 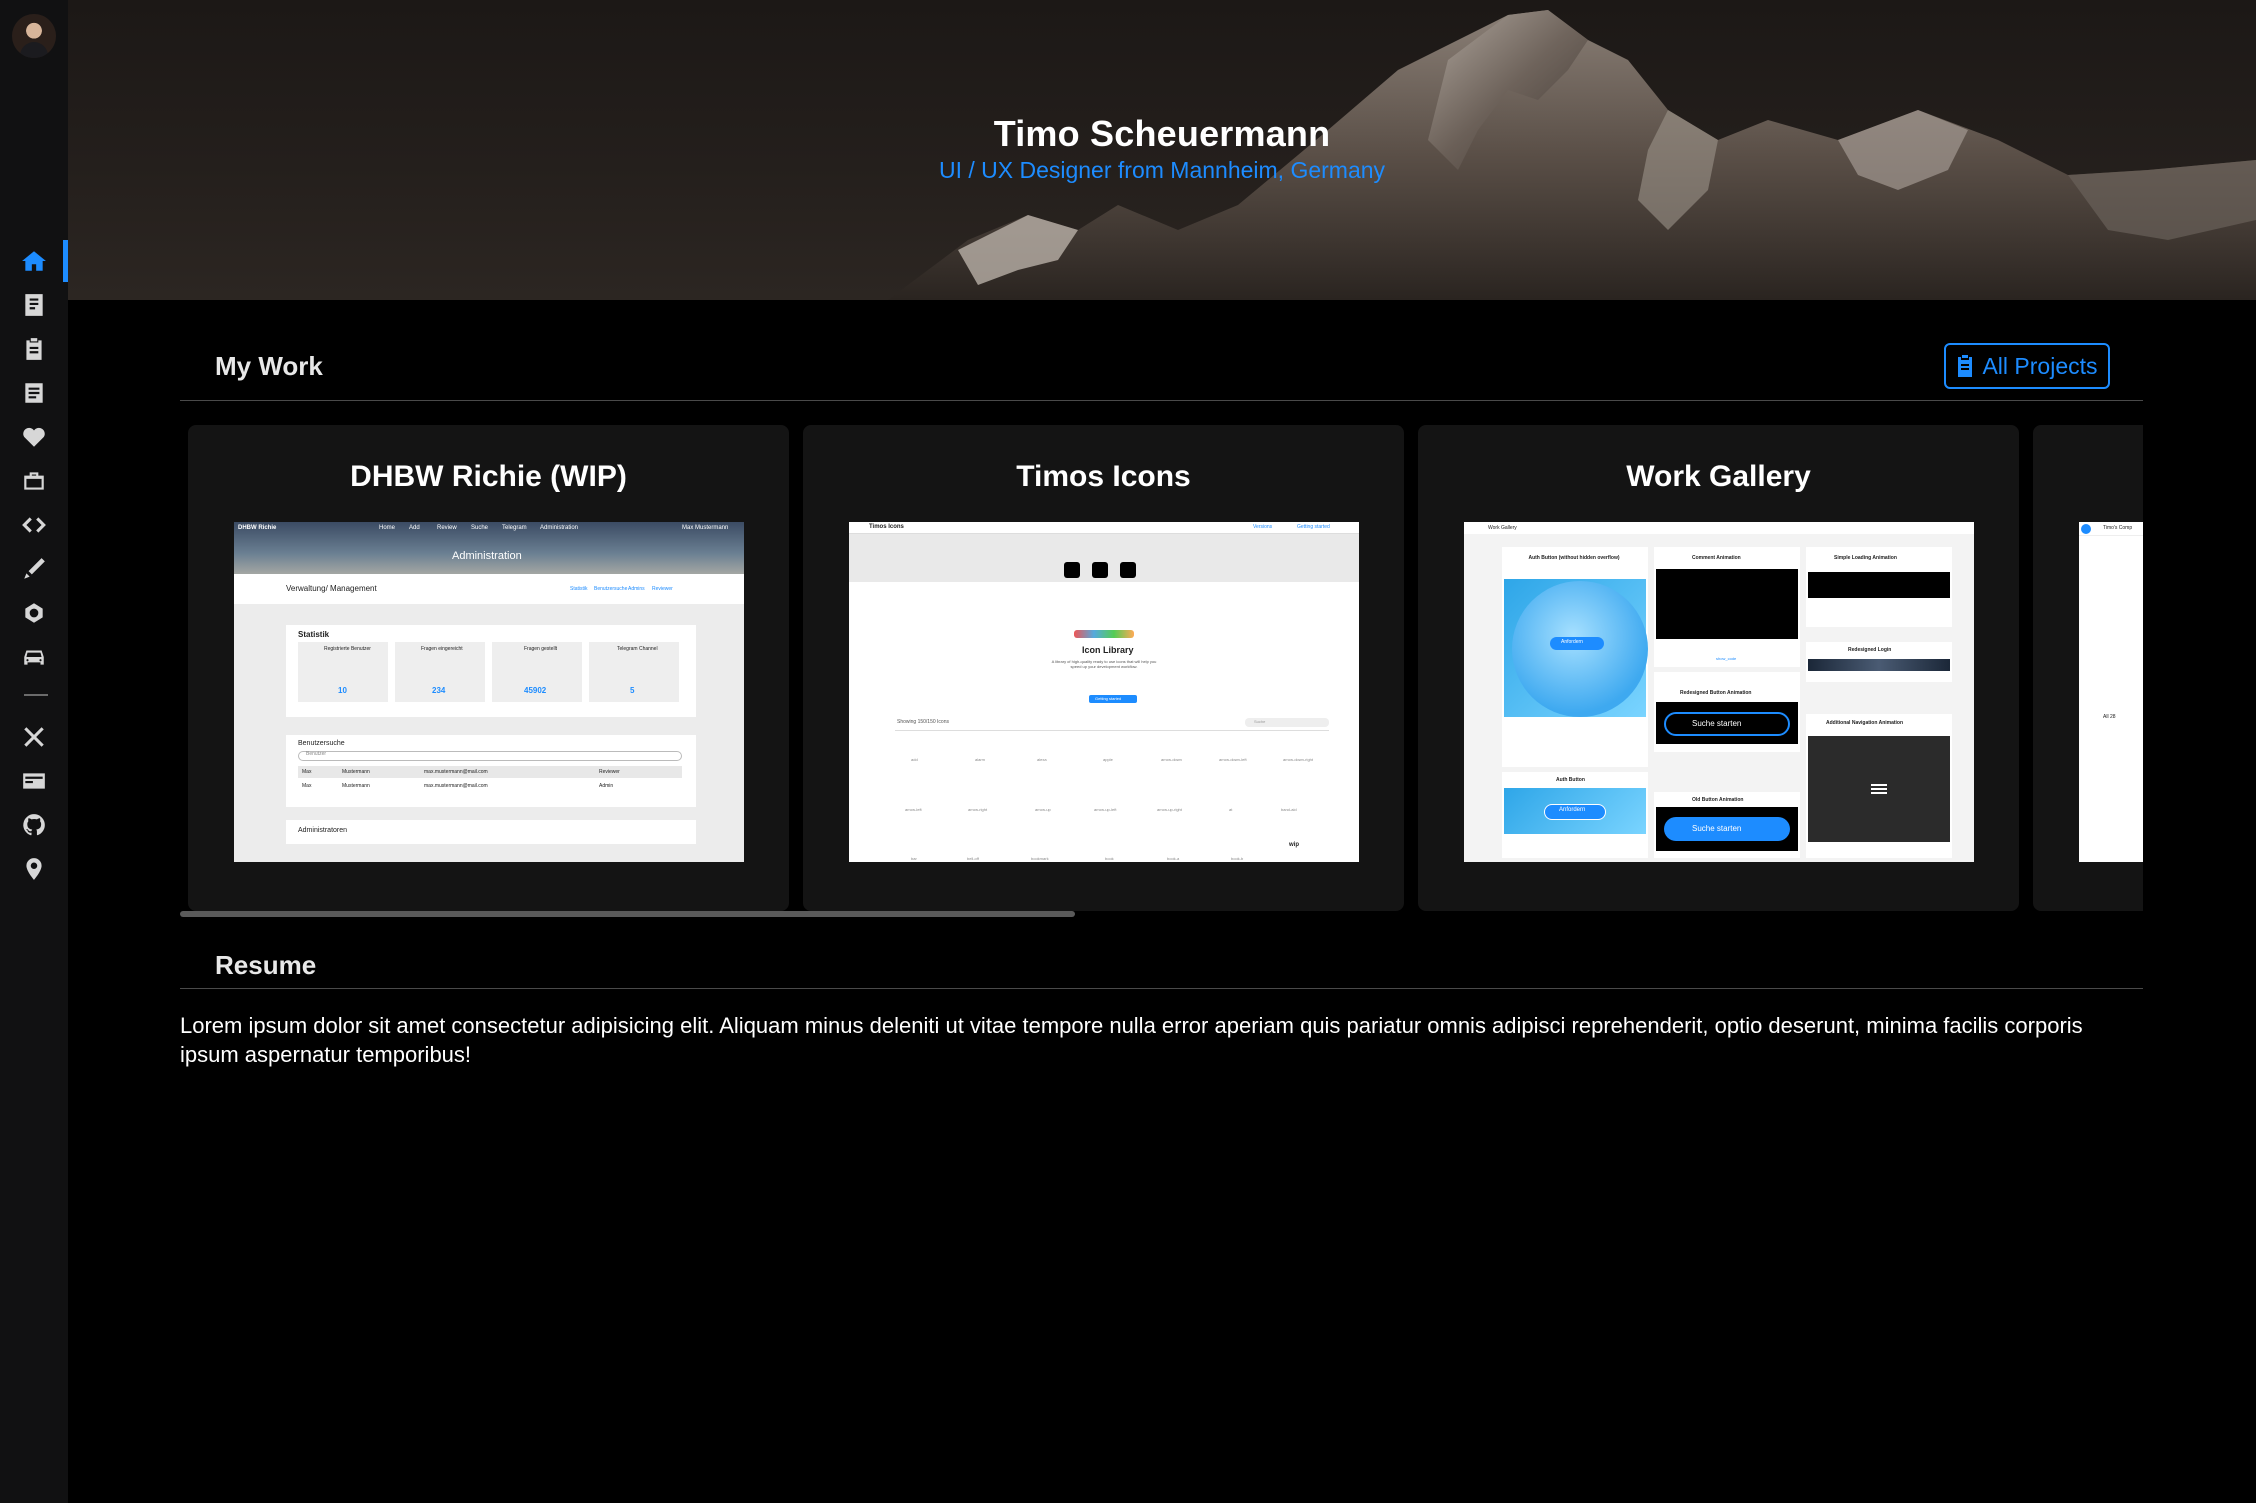 What do you see at coordinates (514, 528) in the screenshot?
I see `nav-link: Telegram` at bounding box center [514, 528].